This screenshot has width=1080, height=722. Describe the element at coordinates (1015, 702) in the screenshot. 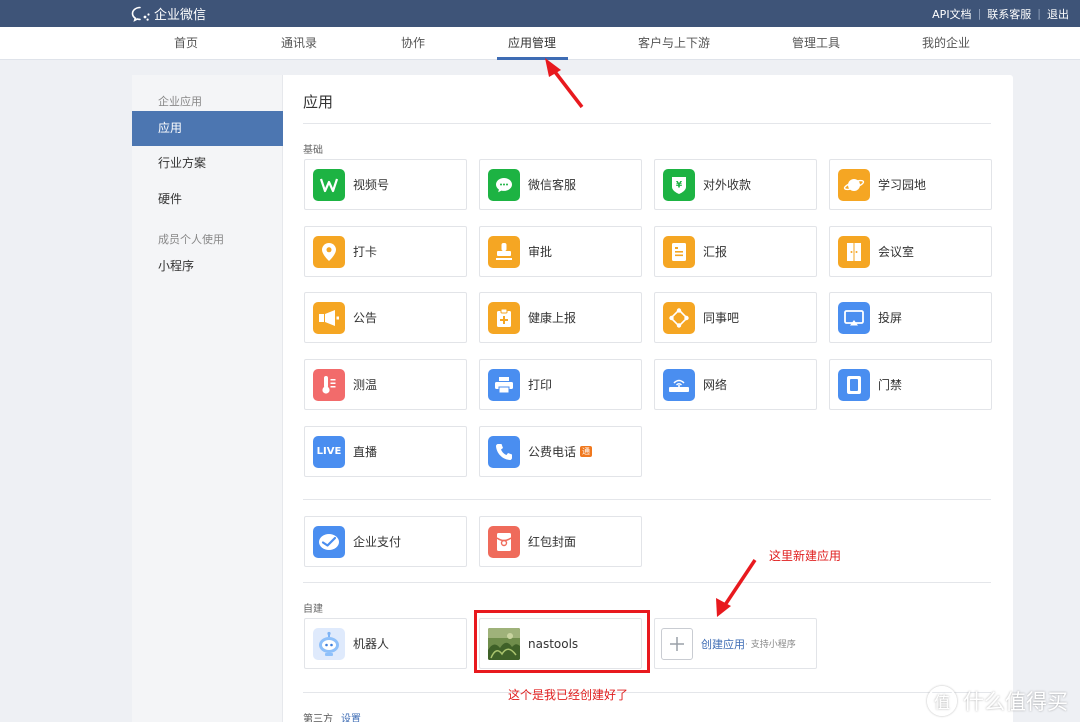

I see `watermark-text: 什么值得买` at that location.